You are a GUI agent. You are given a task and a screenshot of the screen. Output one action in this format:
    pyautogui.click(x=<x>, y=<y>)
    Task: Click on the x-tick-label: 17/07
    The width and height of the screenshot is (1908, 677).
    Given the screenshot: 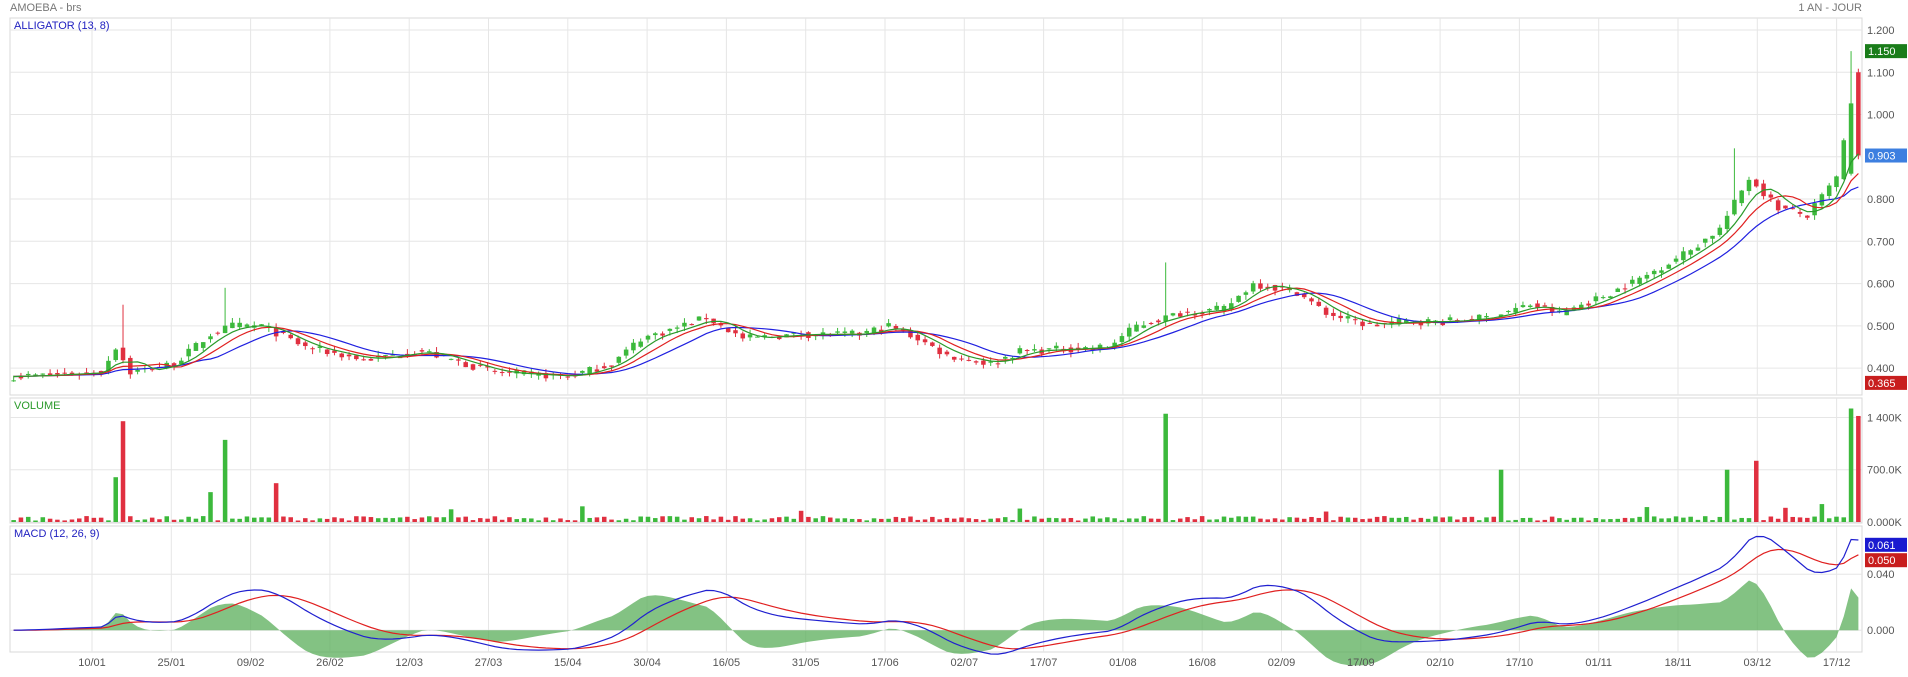 What is the action you would take?
    pyautogui.click(x=1044, y=663)
    